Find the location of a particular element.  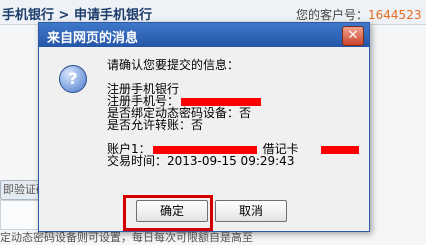

message-line-time: 交易时间：2013-09-15 09:29:43 is located at coordinates (201, 161).